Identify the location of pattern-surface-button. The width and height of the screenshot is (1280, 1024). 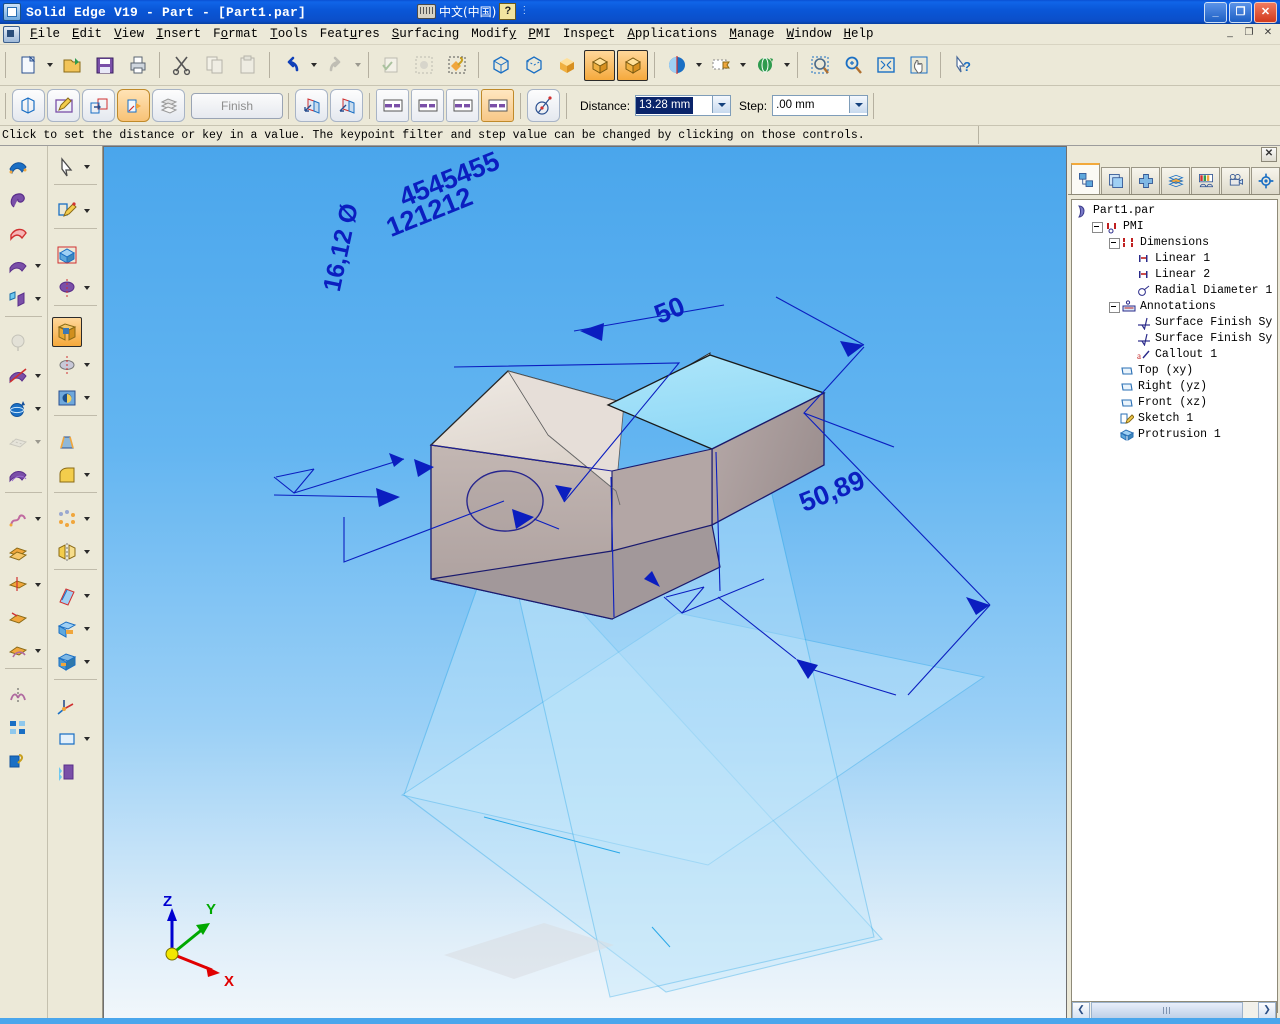
(18, 728).